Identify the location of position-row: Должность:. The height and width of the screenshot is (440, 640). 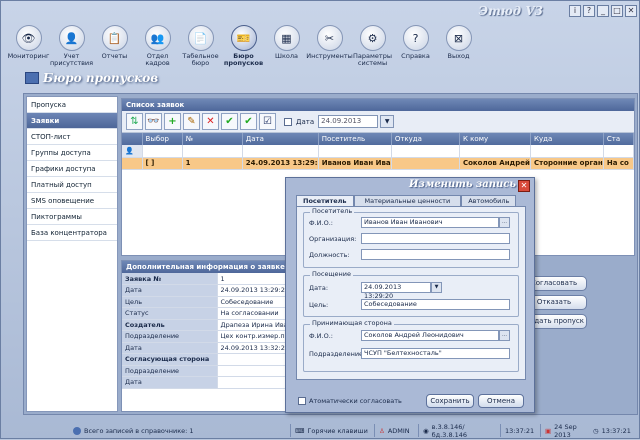
(409, 254).